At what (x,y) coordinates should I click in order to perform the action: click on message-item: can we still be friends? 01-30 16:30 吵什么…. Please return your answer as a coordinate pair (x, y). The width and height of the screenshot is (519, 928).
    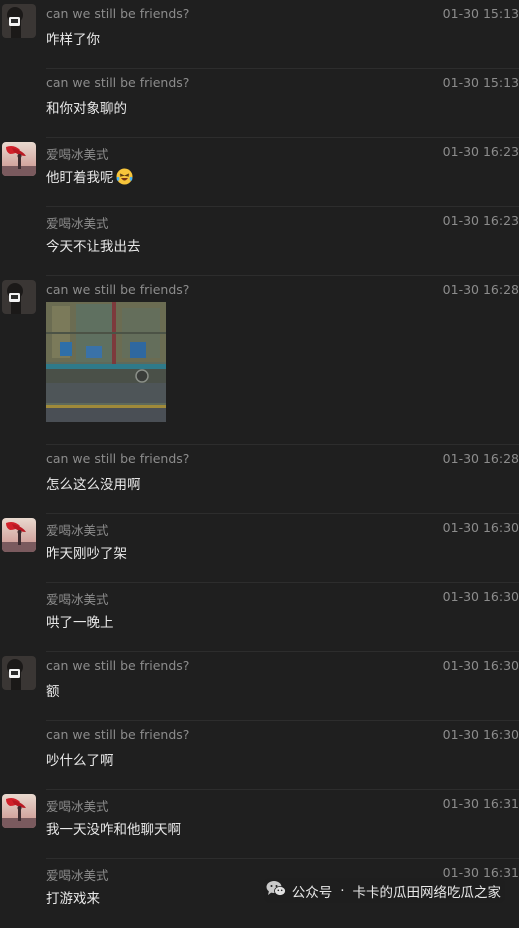
    Looking at the image, I should click on (259, 755).